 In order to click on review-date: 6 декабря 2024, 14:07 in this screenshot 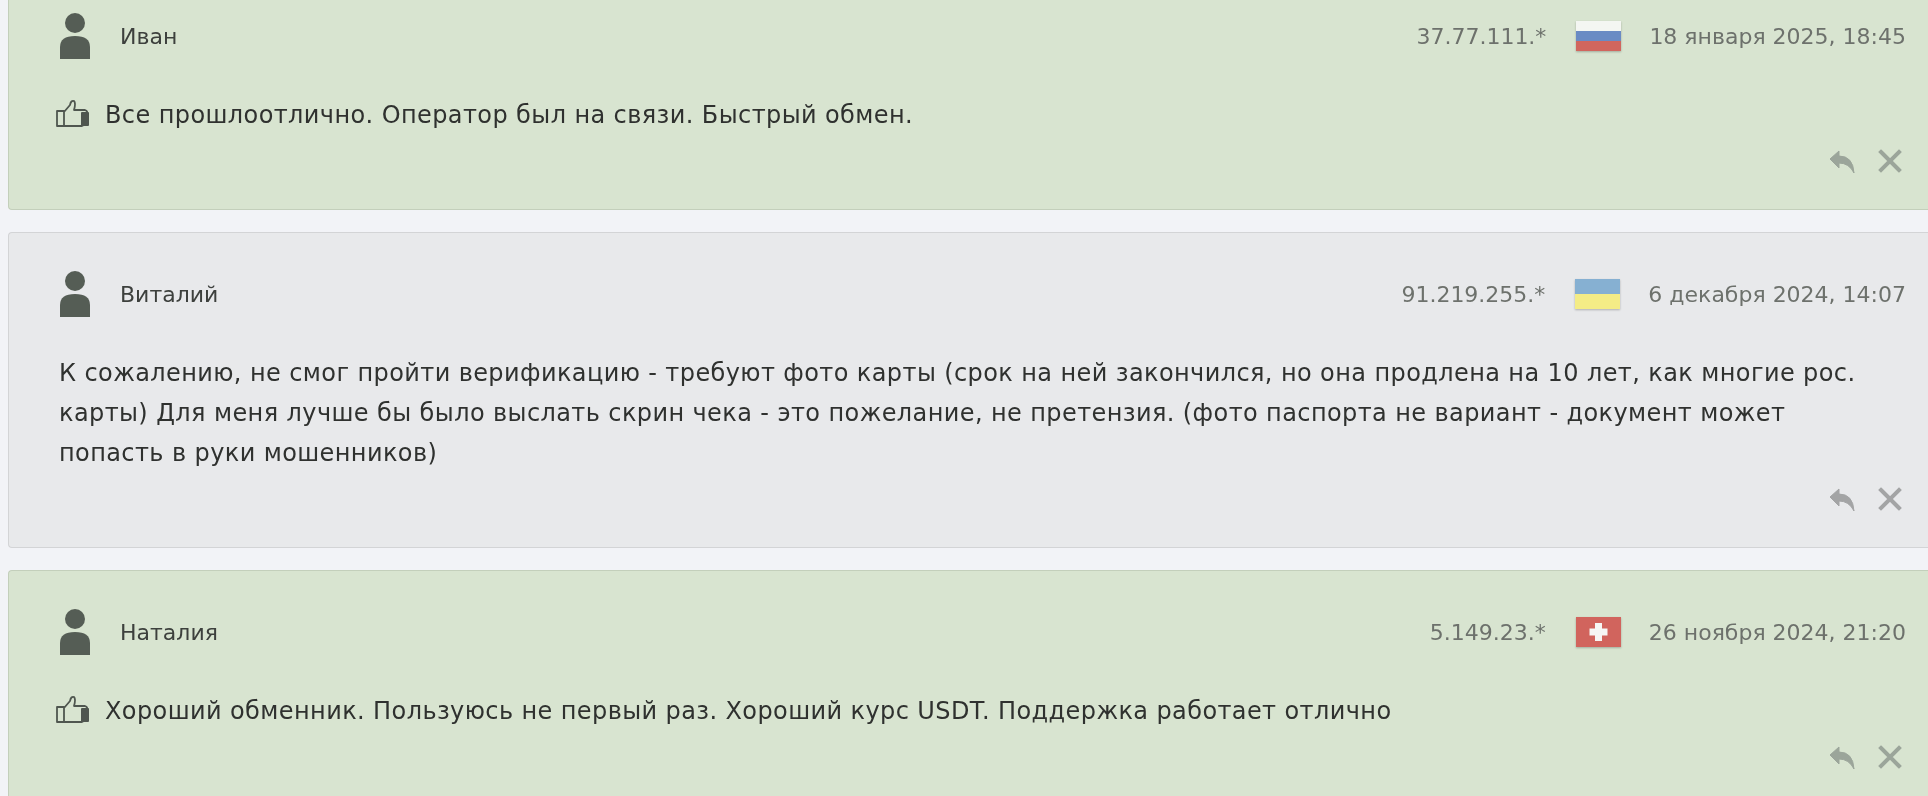, I will do `click(1777, 294)`.